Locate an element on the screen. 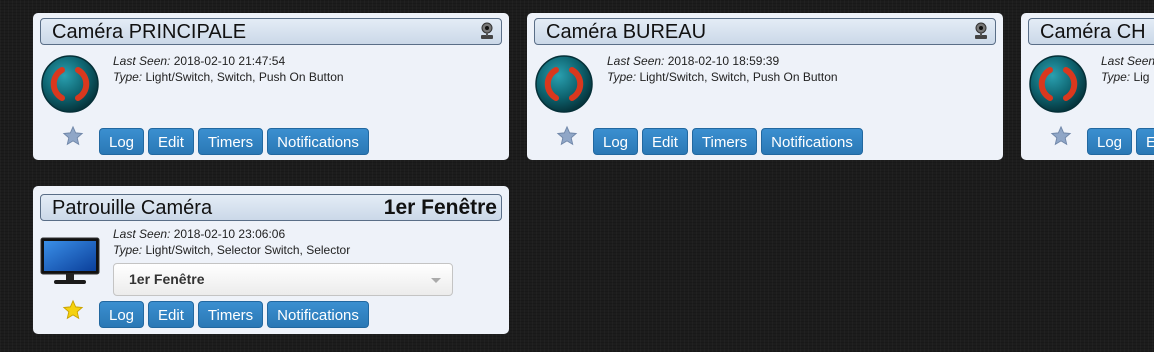 This screenshot has width=1154, height=352. device-card-camera-ch: Caméra CH Last Seen: Type: Lig Log E is located at coordinates (1087, 86).